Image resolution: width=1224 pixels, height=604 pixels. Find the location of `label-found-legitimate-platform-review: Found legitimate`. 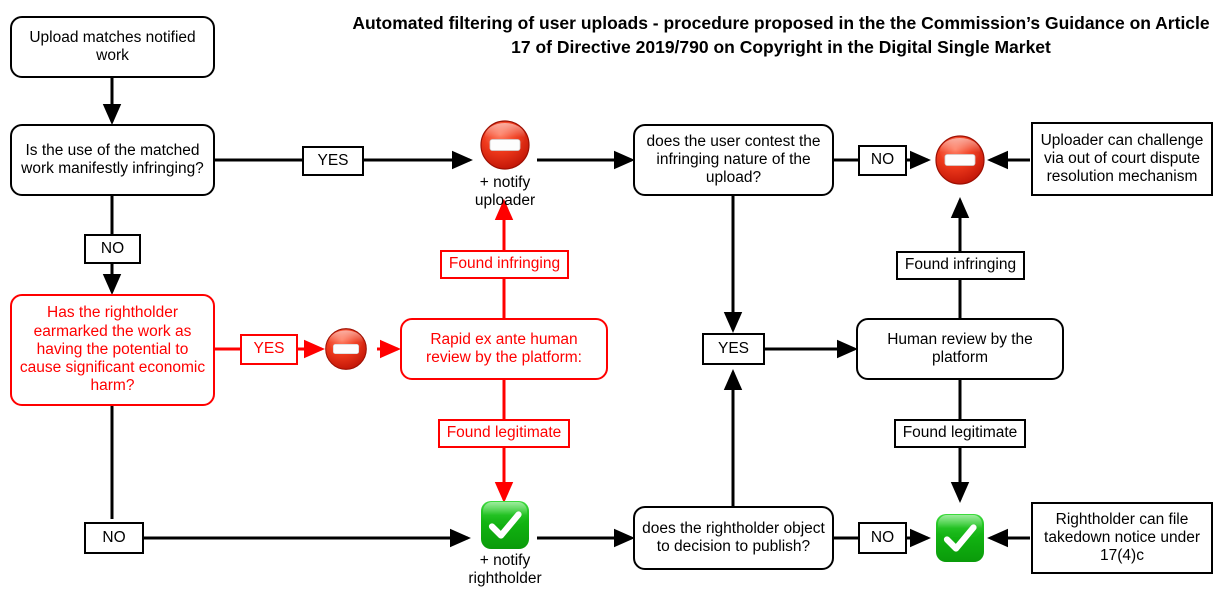

label-found-legitimate-platform-review: Found legitimate is located at coordinates (504, 433).